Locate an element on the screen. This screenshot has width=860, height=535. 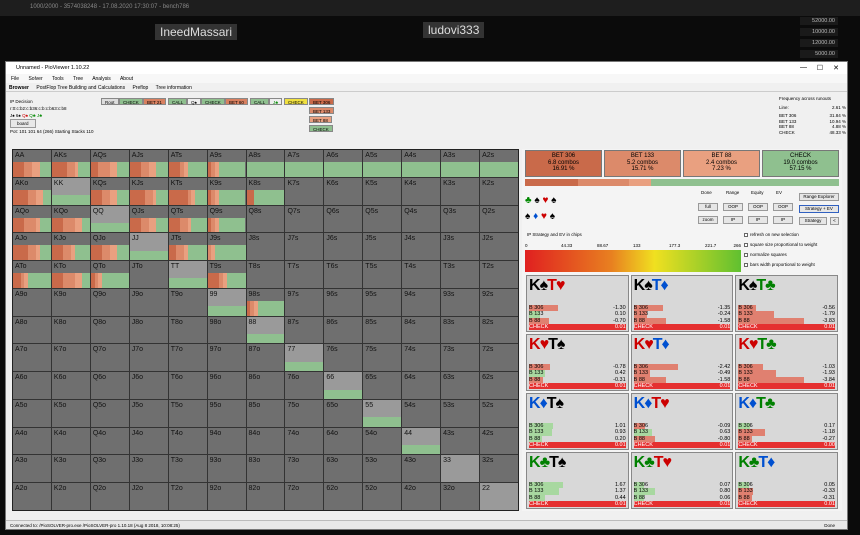
hand-cell: 32o is located at coordinates (460, 496).